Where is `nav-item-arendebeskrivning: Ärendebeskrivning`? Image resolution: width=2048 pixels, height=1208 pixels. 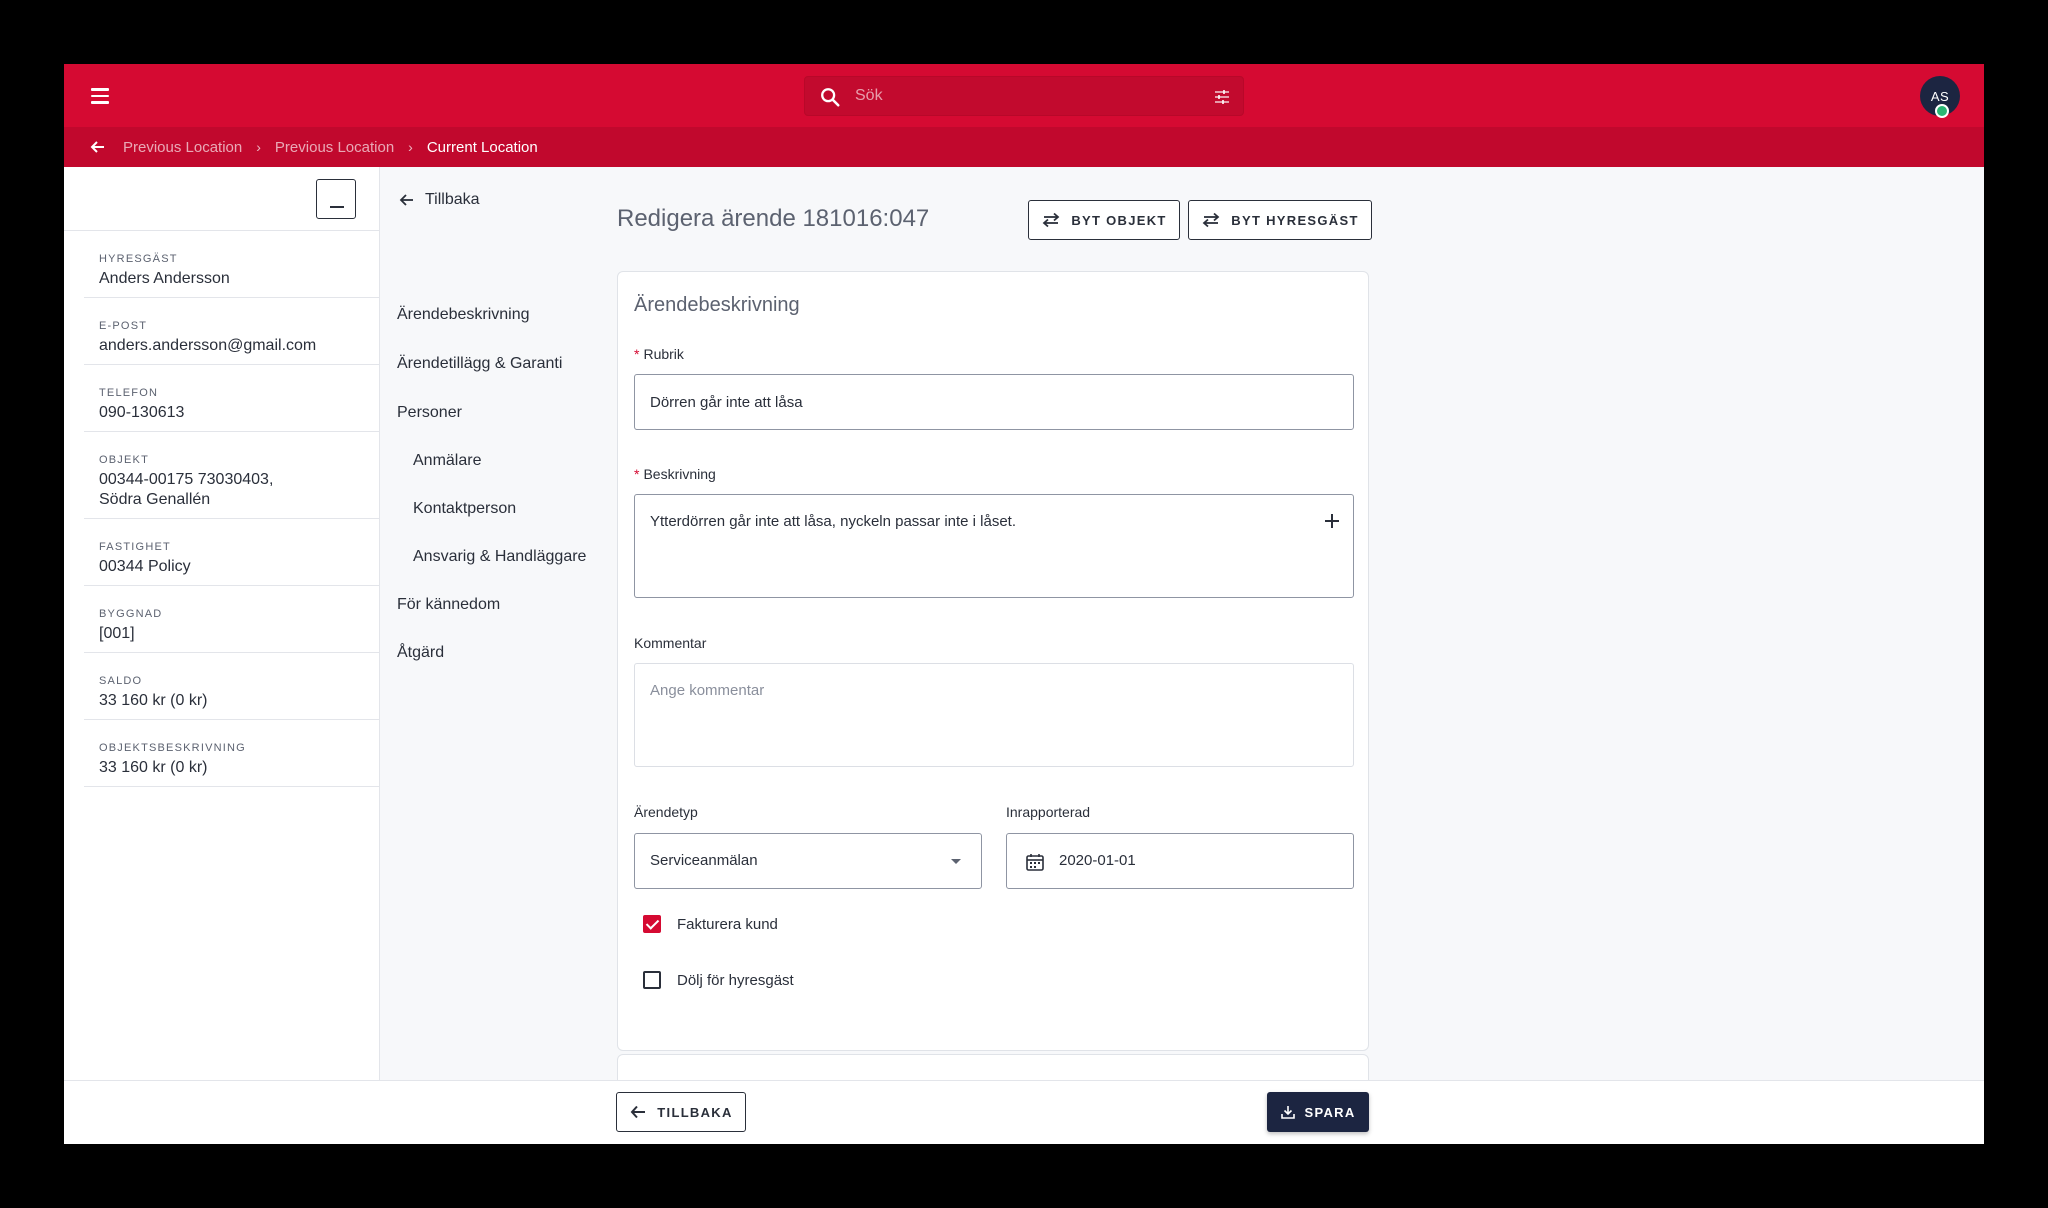 nav-item-arendebeskrivning: Ärendebeskrivning is located at coordinates (463, 315).